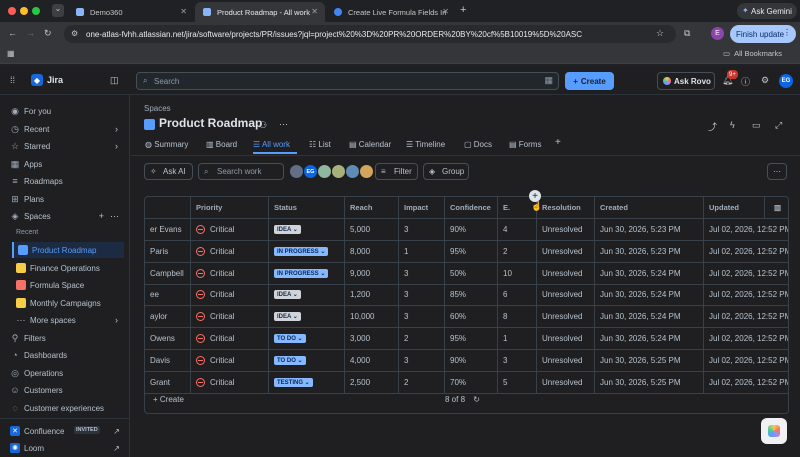  Describe the element at coordinates (12, 11) in the screenshot. I see `close-window-button` at that location.